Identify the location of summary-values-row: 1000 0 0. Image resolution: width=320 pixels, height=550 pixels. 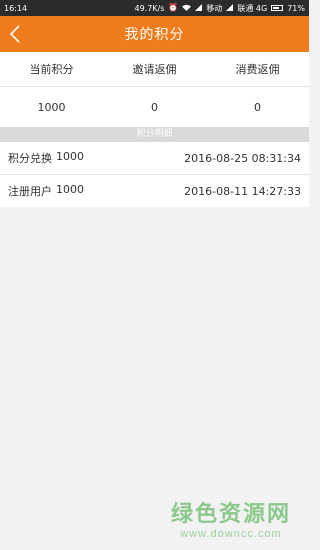
(154, 107).